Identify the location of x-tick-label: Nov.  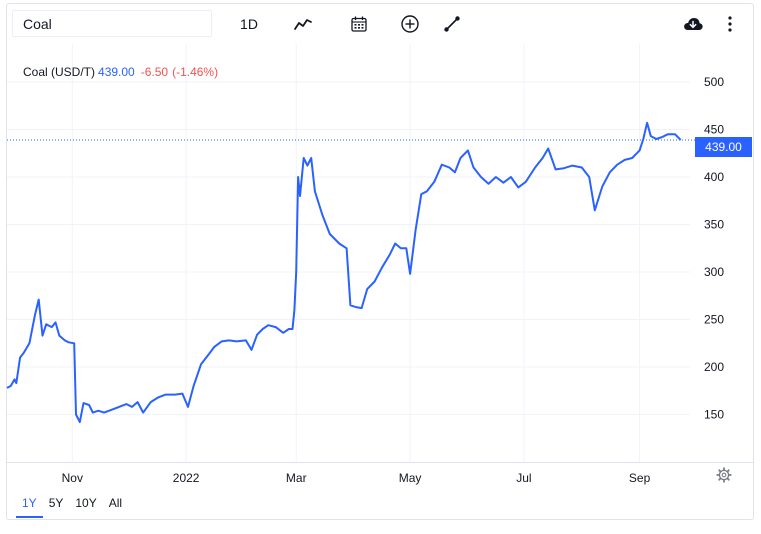
(72, 478).